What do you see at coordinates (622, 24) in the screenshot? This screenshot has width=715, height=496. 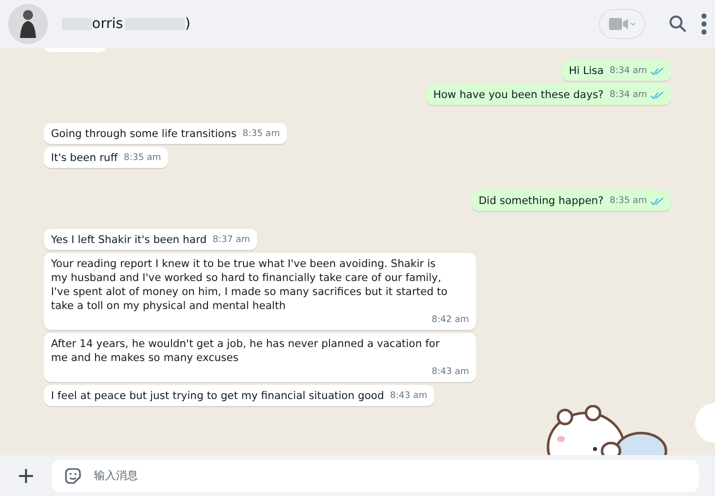 I see `video-camera-icon` at bounding box center [622, 24].